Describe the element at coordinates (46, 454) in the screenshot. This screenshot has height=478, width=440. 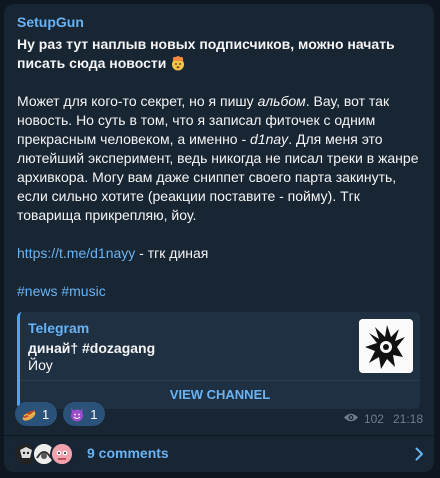
I see `commenter-avatars` at that location.